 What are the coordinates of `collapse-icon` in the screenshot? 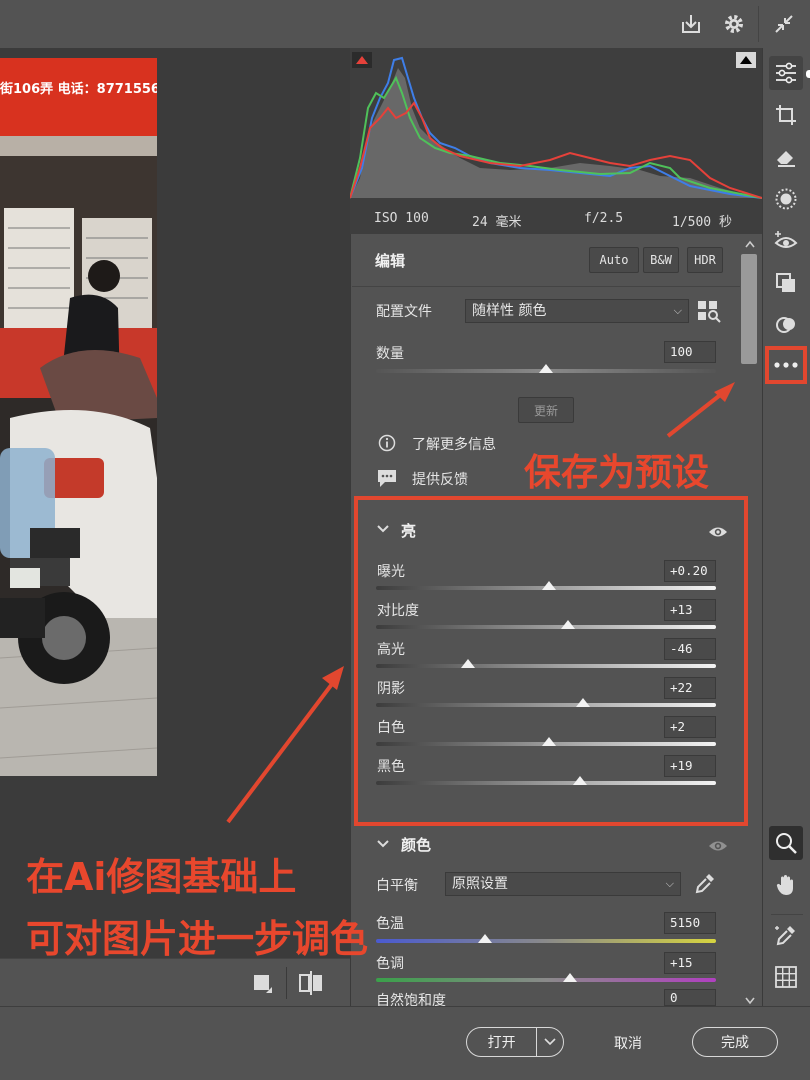 It's located at (784, 24).